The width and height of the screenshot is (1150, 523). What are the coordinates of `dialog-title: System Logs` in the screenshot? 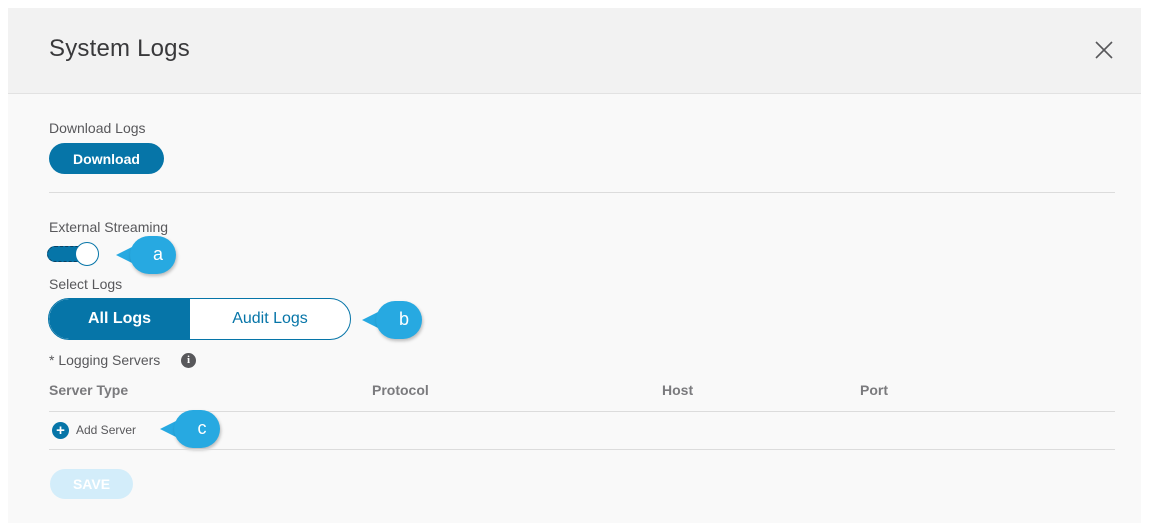 It's located at (119, 48).